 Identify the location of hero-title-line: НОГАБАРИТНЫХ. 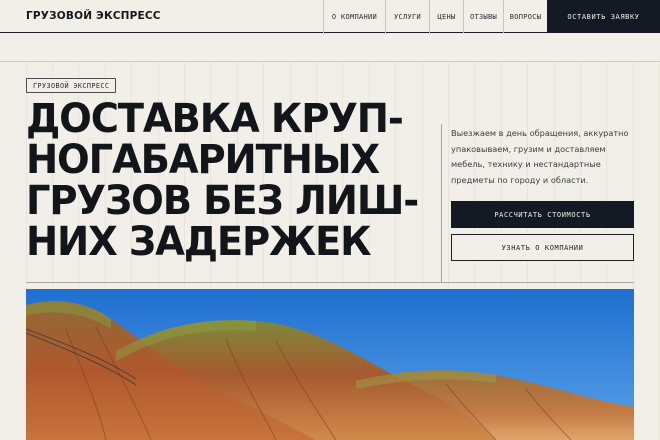
(203, 159).